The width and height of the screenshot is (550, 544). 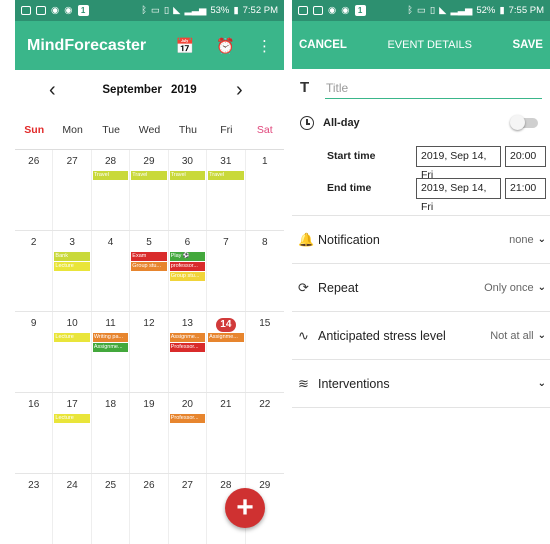 I want to click on clock-icon, so click(x=307, y=123).